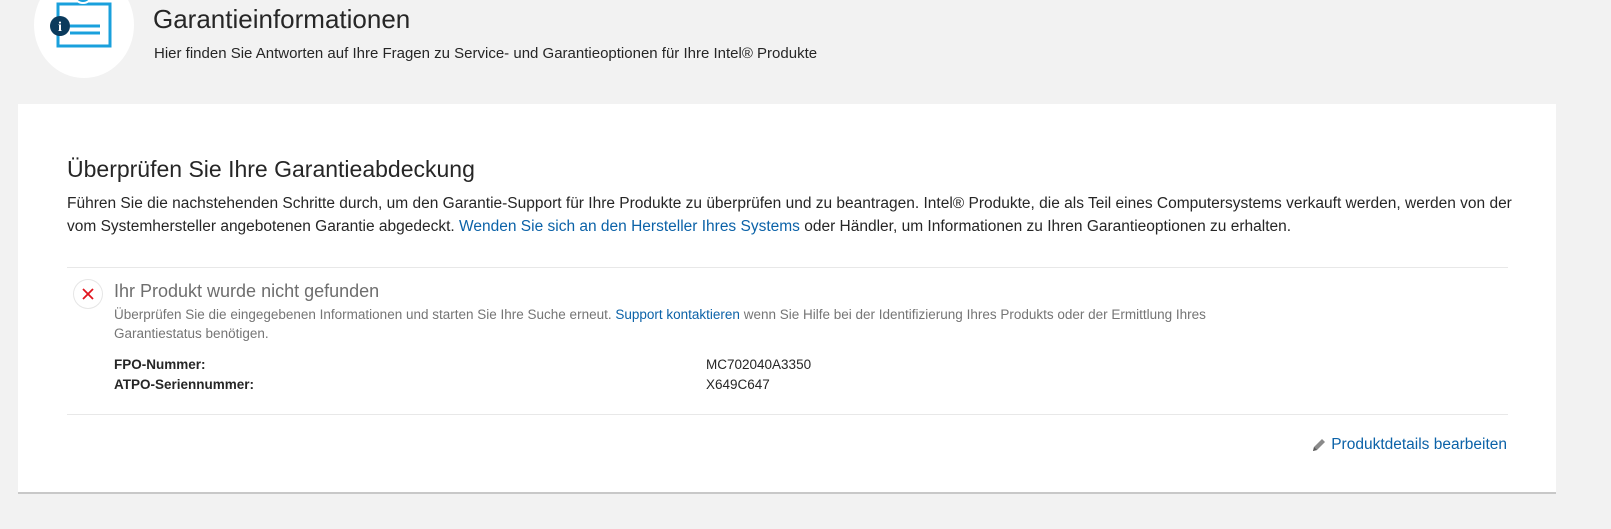 The image size is (1611, 529). I want to click on warranty-certificate-icon: i, so click(81, 24).